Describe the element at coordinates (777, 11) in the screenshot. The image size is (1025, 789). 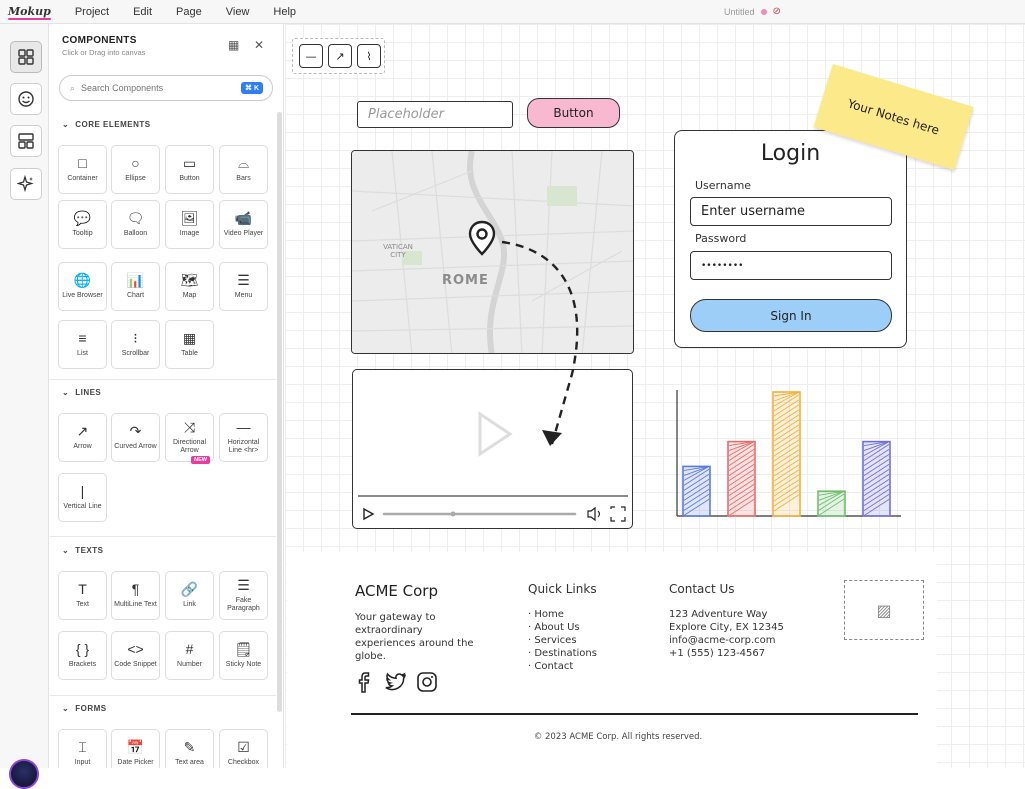
I see `eye-off-icon: ⊘` at that location.